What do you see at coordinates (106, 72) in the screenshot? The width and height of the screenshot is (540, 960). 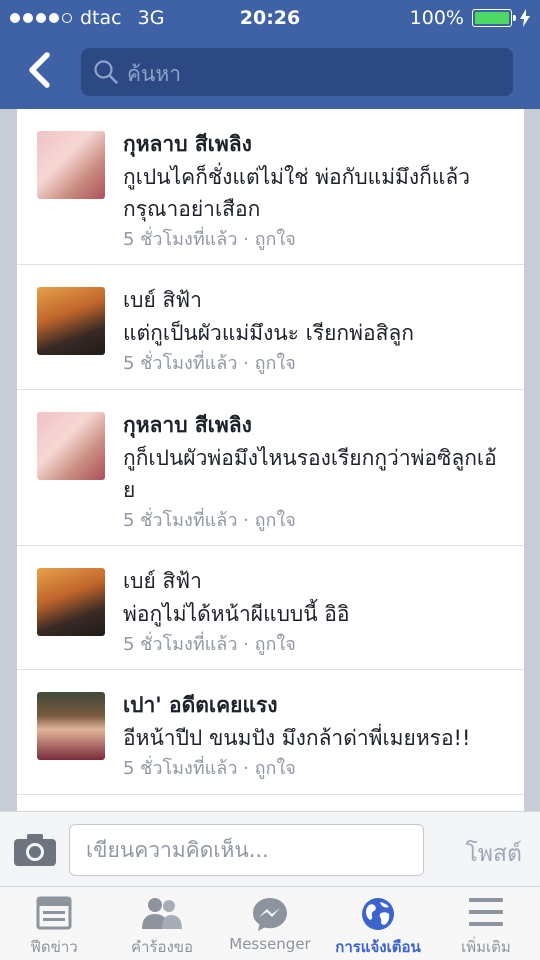 I see `search-icon` at bounding box center [106, 72].